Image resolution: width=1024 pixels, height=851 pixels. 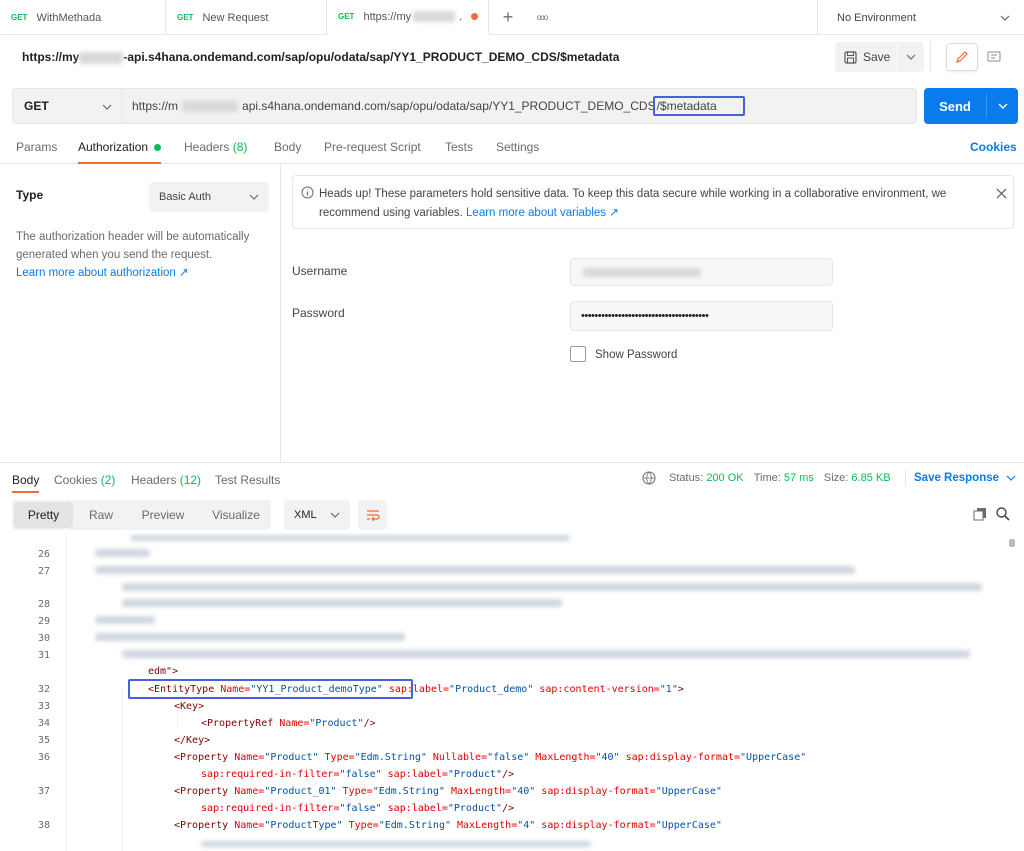 What do you see at coordinates (43, 723) in the screenshot?
I see `line-number: 34` at bounding box center [43, 723].